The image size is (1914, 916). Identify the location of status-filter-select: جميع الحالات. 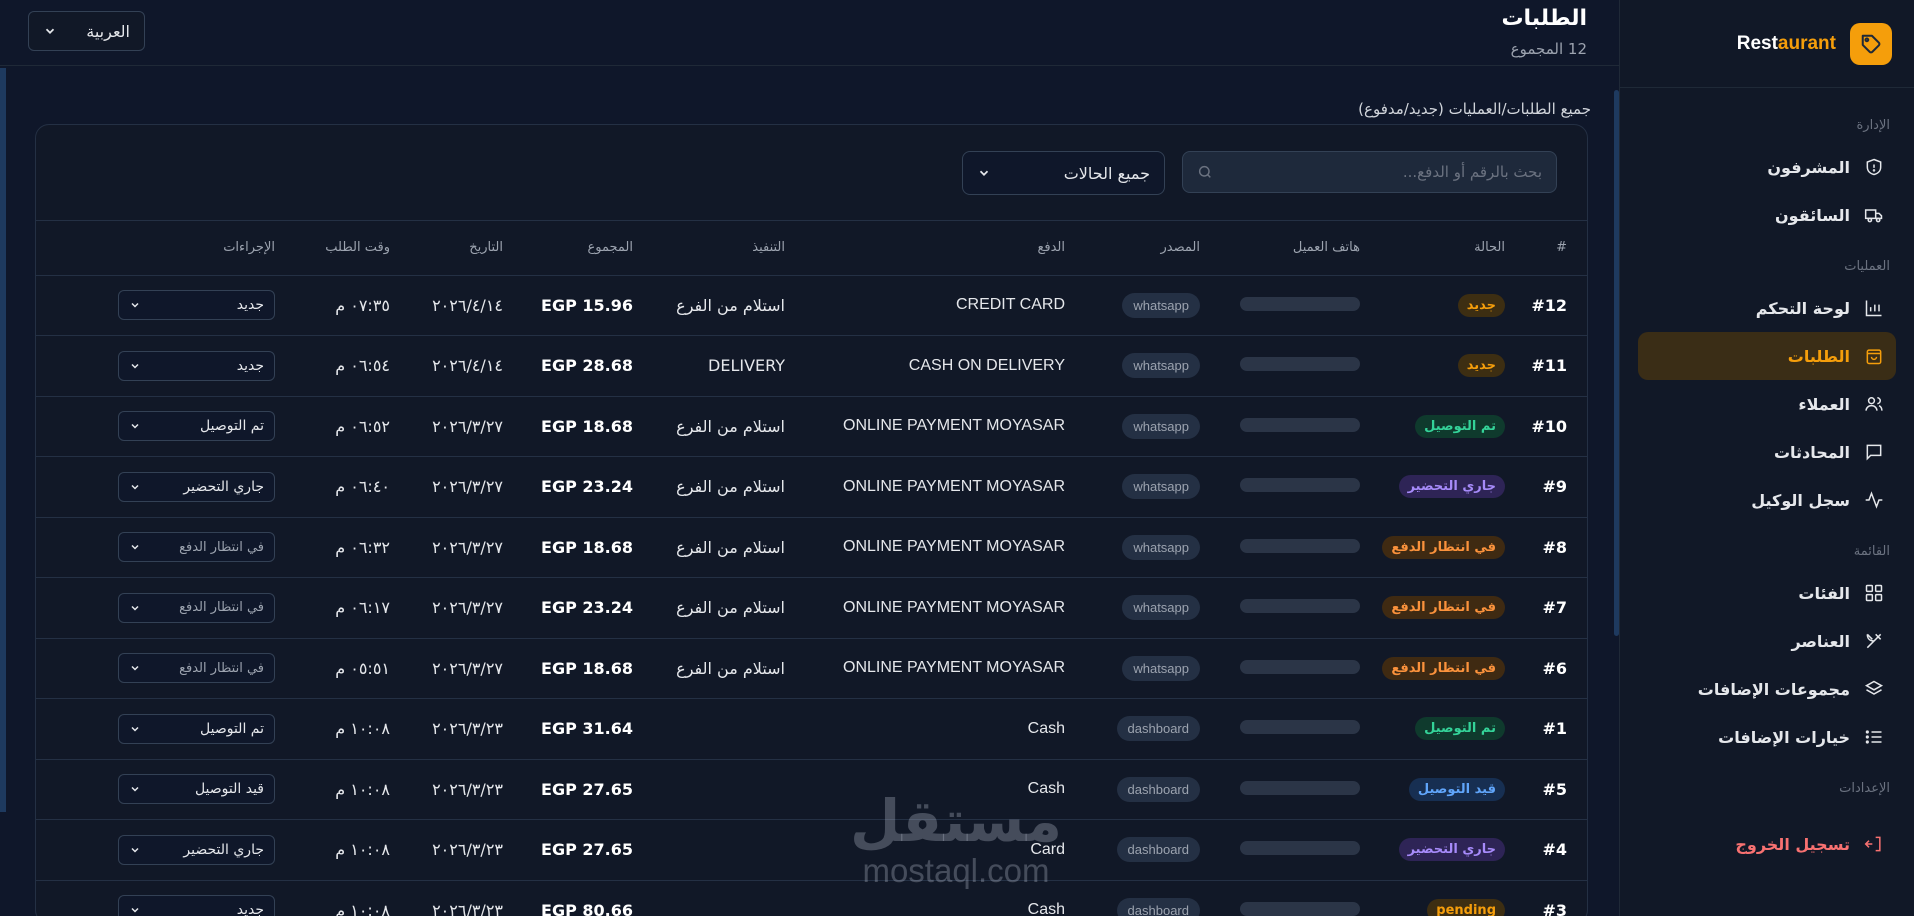
(1063, 173).